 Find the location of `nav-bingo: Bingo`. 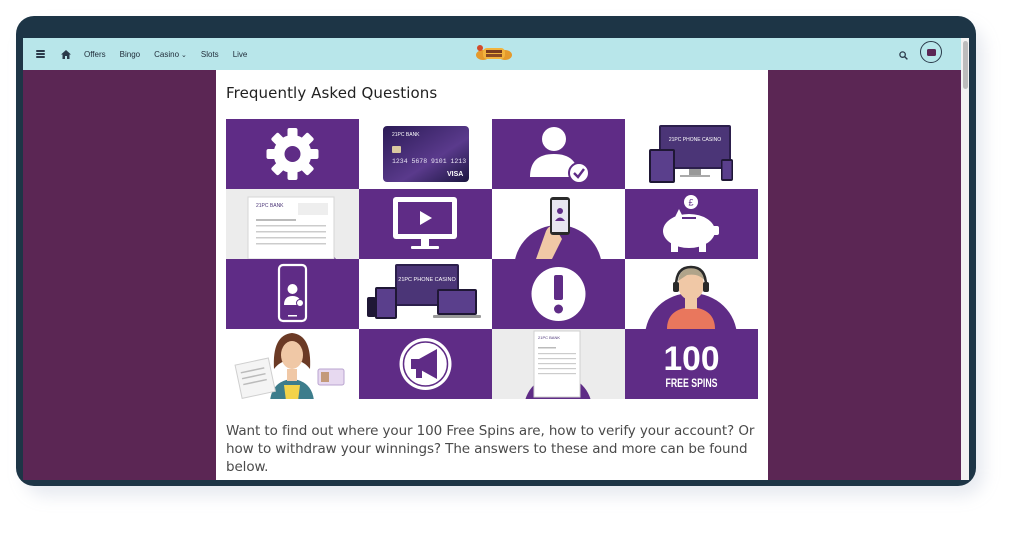

nav-bingo: Bingo is located at coordinates (130, 54).